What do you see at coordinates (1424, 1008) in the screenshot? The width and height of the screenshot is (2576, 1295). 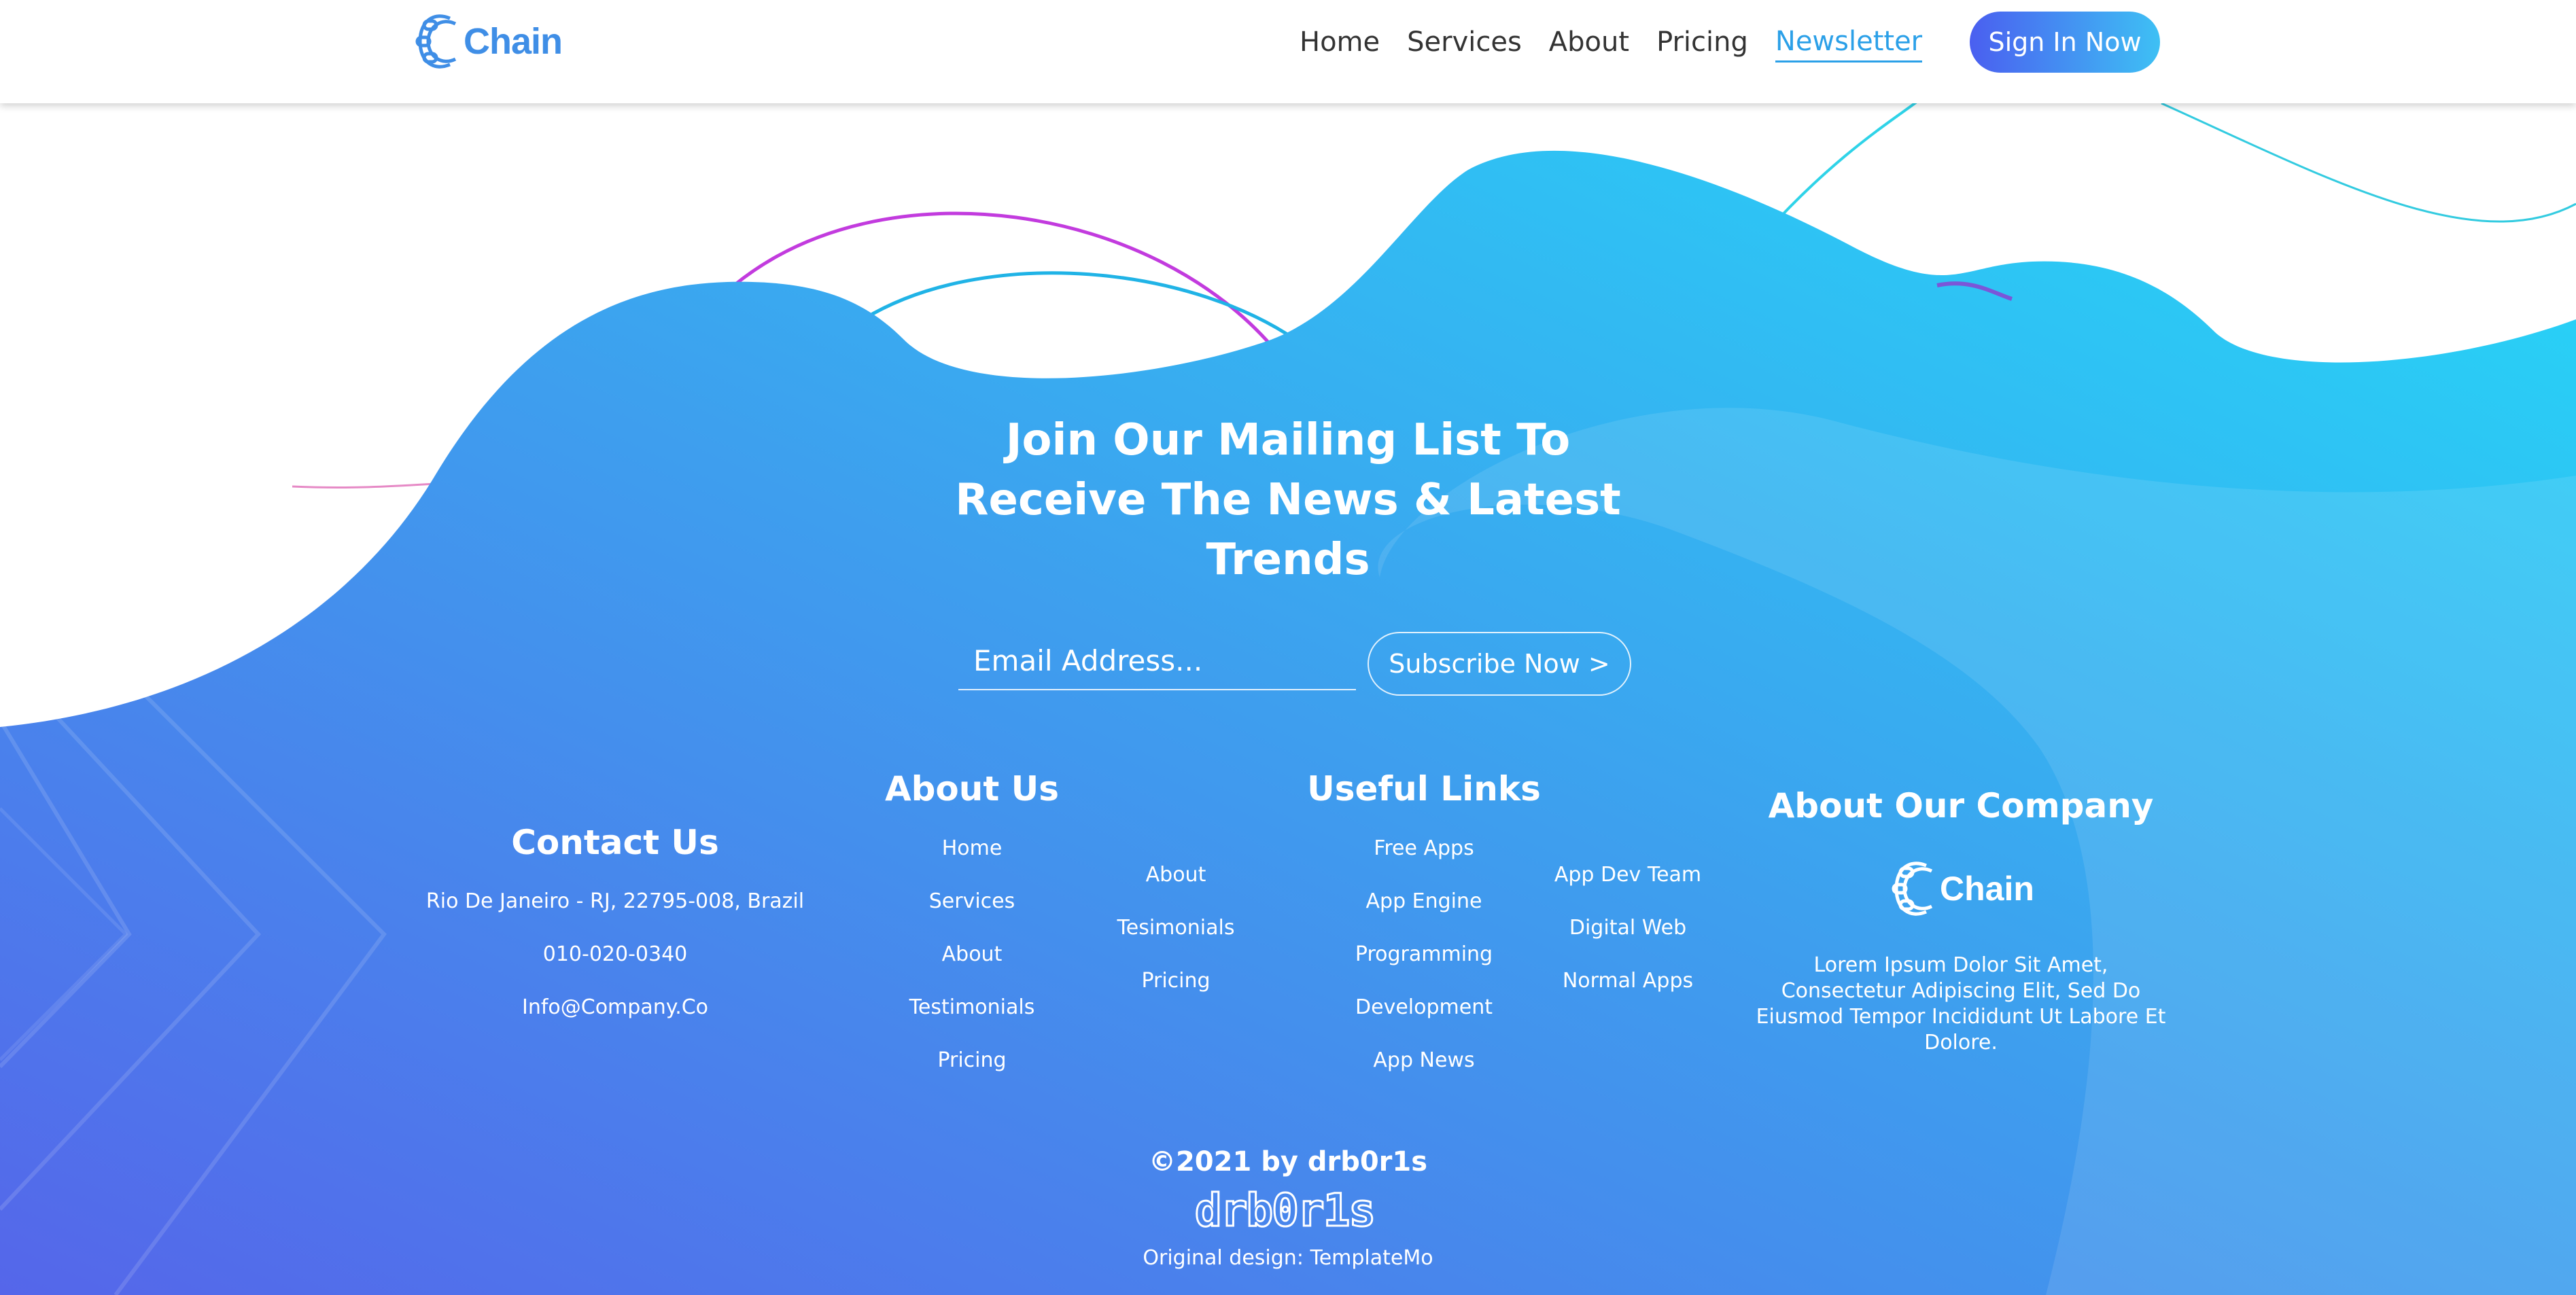 I see `useful-link-development: Development` at bounding box center [1424, 1008].